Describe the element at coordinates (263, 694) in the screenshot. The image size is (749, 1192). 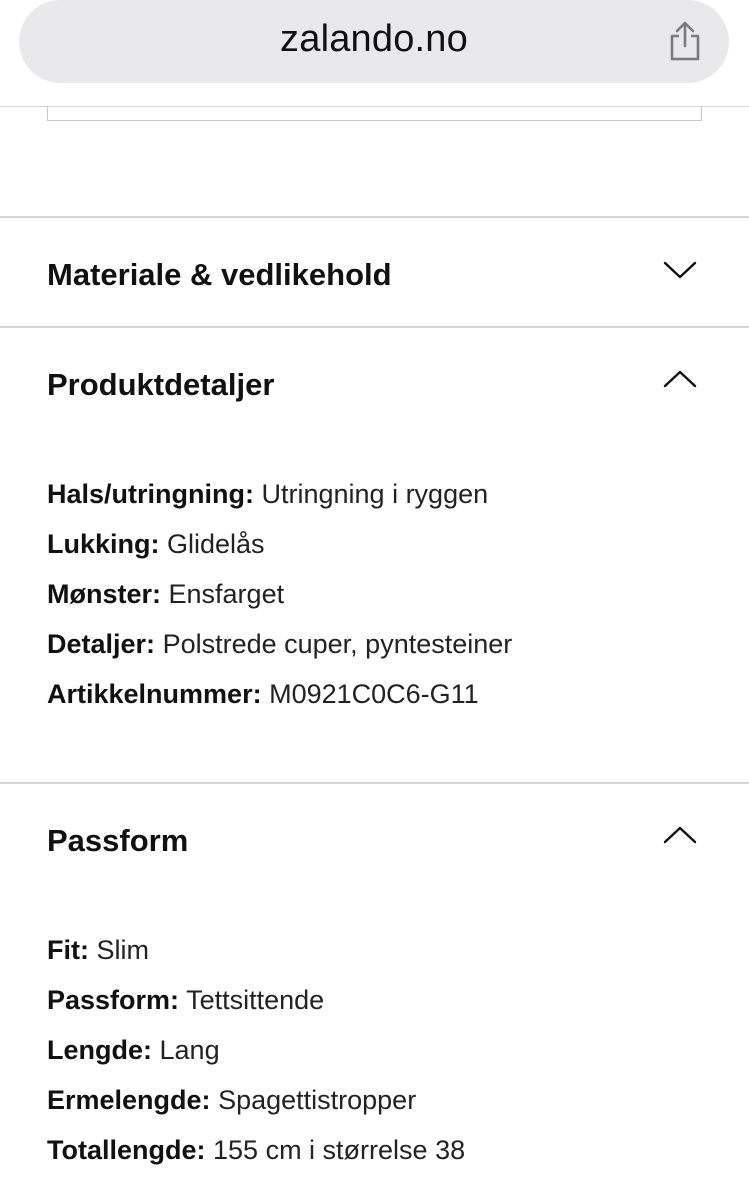
I see `detail-row: Artikkelnummer: M0921C0C6-G11` at that location.